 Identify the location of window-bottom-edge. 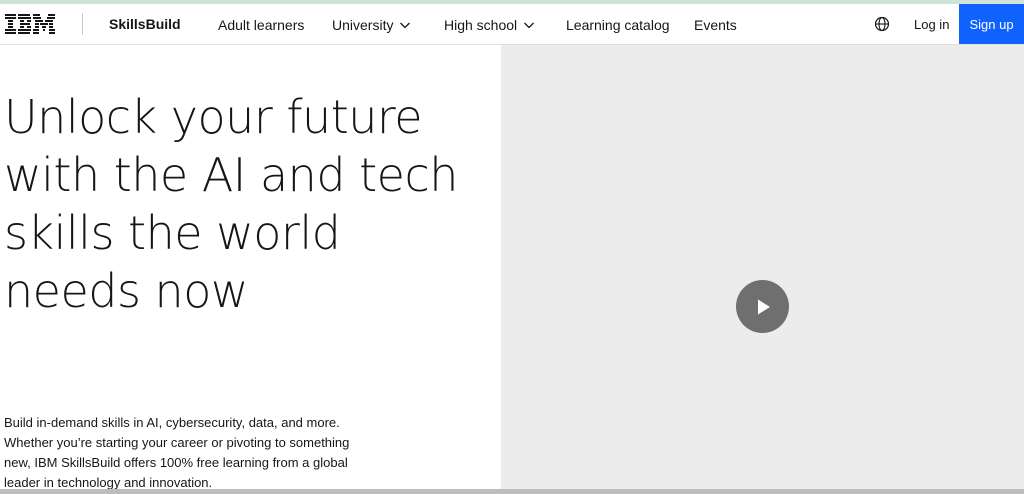
(512, 491).